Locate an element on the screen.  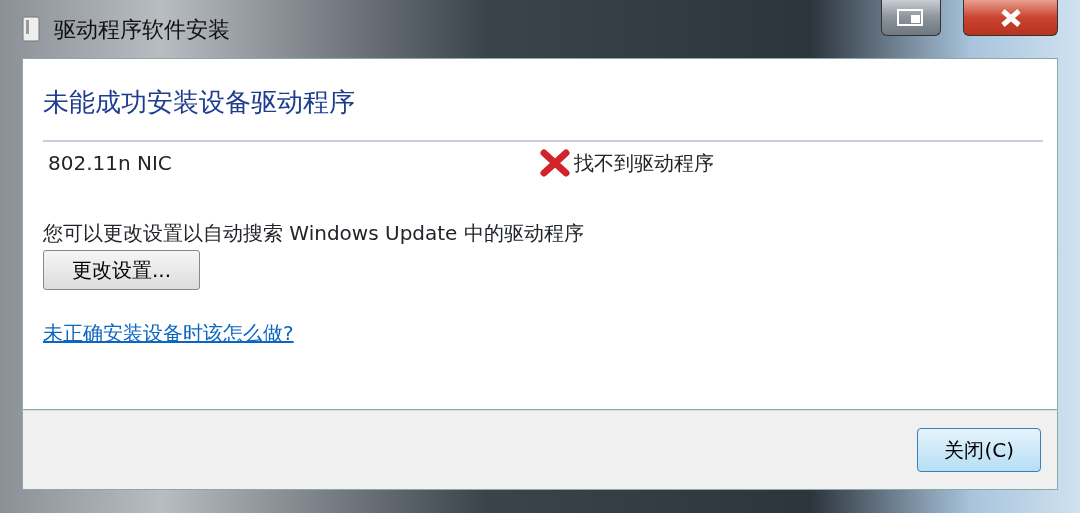
hint-text: 您可以更改设置以自动搜索 Windows Update 中的驱动程序 is located at coordinates (314, 234).